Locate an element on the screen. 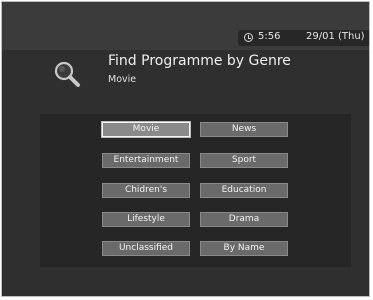  clock-icon is located at coordinates (248, 37).